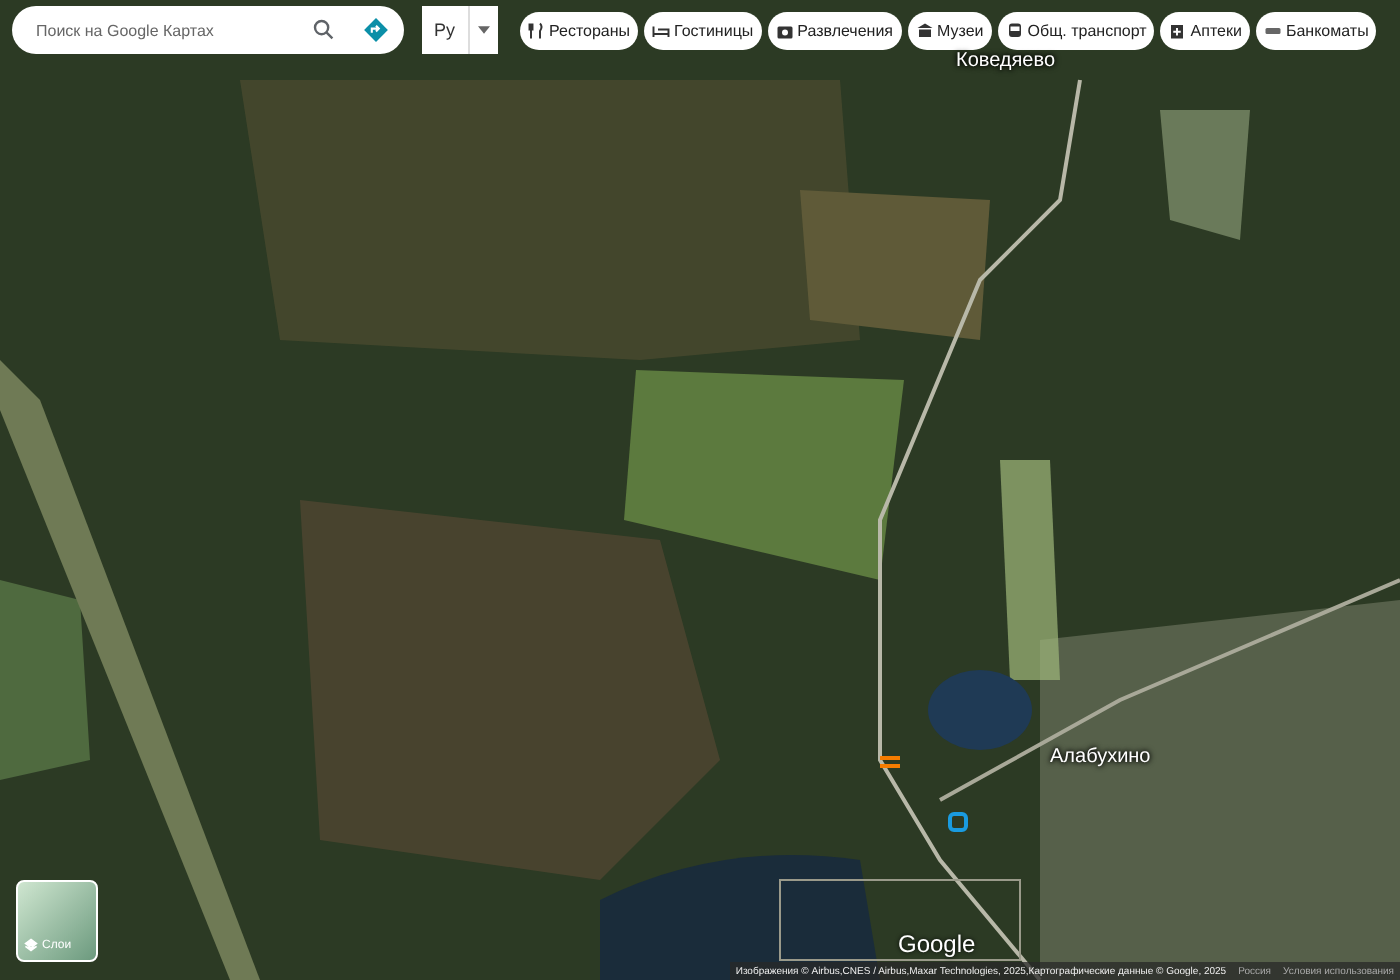 The width and height of the screenshot is (1400, 980). I want to click on category-chip: Общ. транспорт, so click(1076, 30).